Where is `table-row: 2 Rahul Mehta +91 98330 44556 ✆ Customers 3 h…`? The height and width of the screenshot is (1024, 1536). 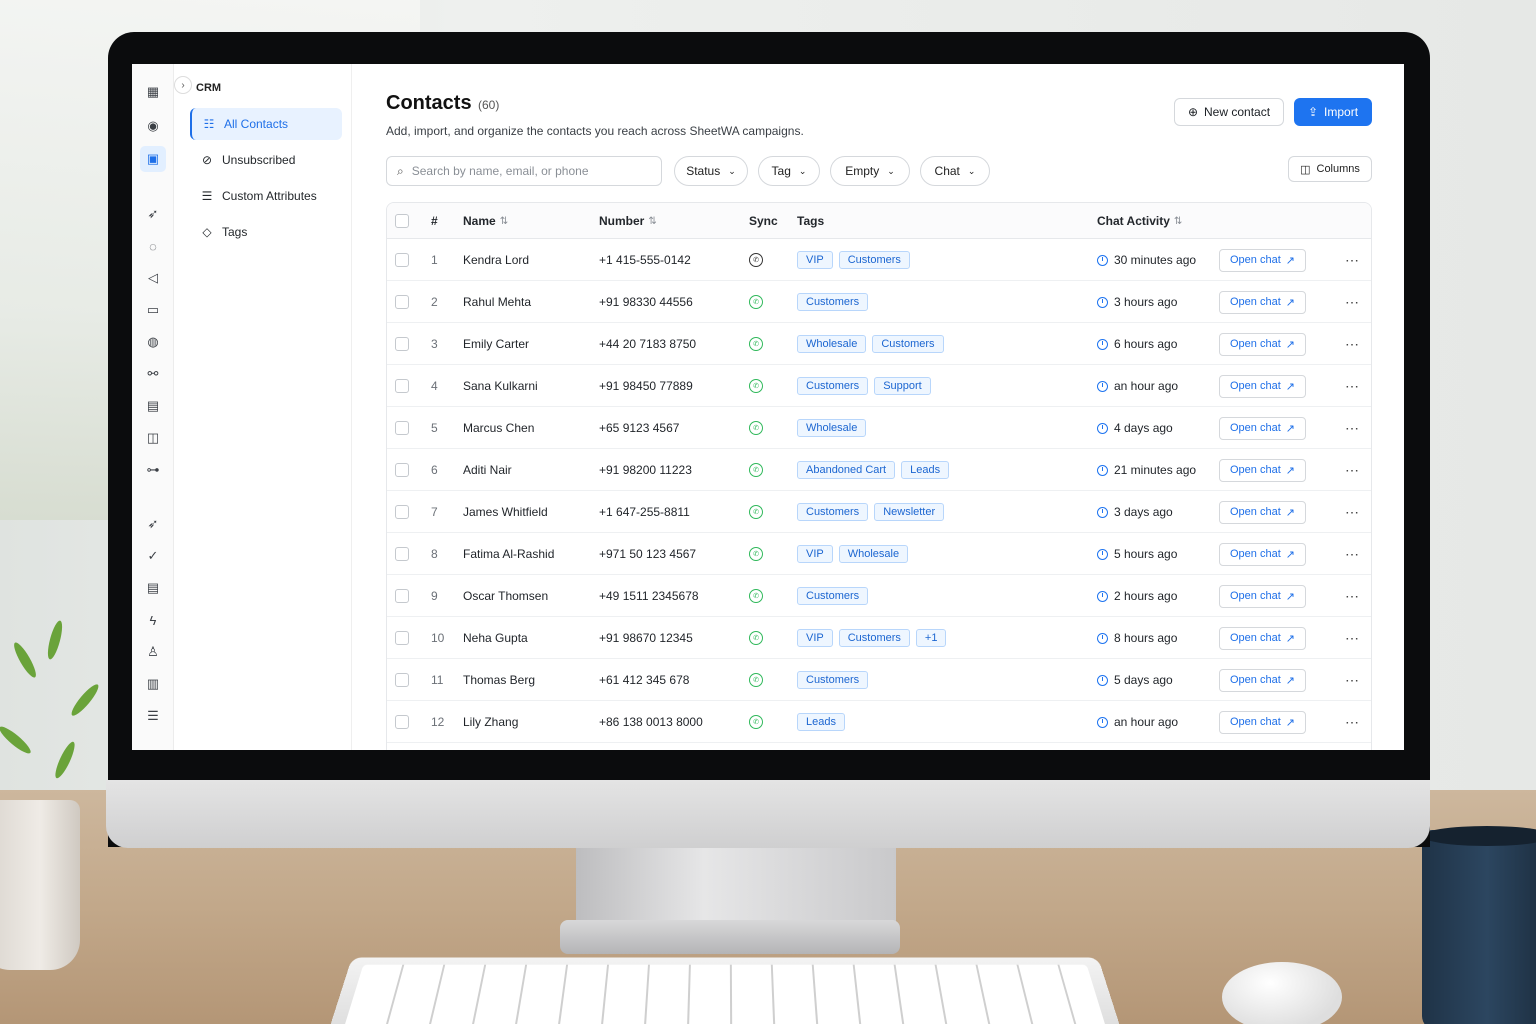 table-row: 2 Rahul Mehta +91 98330 44556 ✆ Customers 3 h… is located at coordinates (879, 302).